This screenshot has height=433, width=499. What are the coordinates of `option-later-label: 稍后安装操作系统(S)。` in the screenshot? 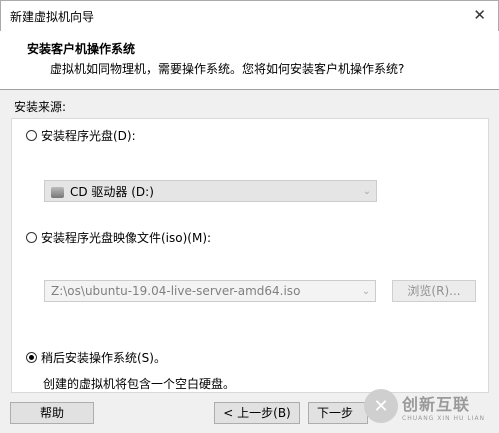 It's located at (103, 358).